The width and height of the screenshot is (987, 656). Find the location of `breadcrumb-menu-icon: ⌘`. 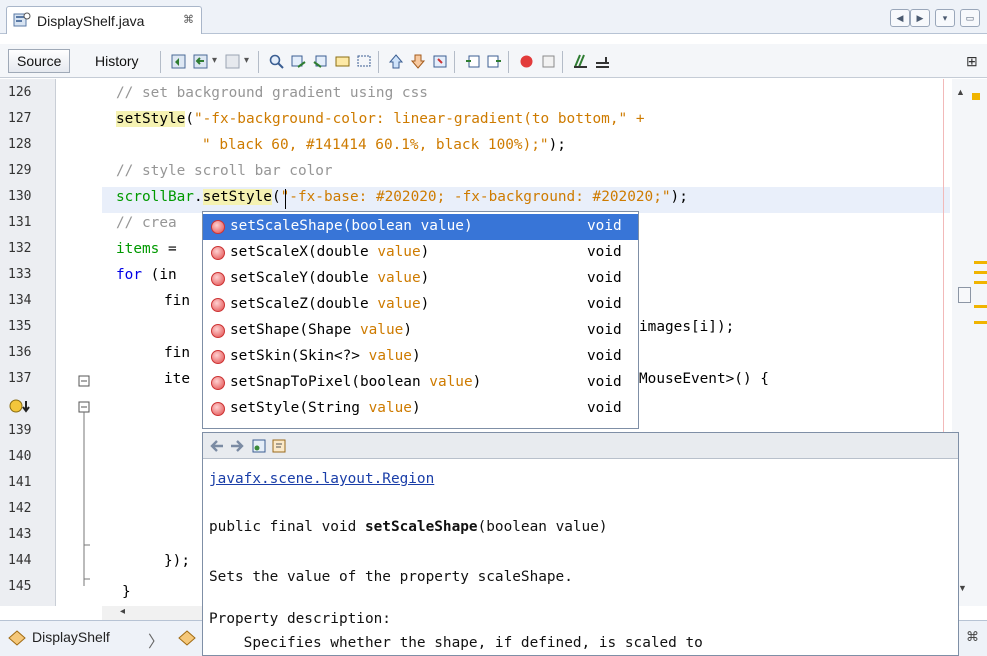

breadcrumb-menu-icon: ⌘ is located at coordinates (972, 637).